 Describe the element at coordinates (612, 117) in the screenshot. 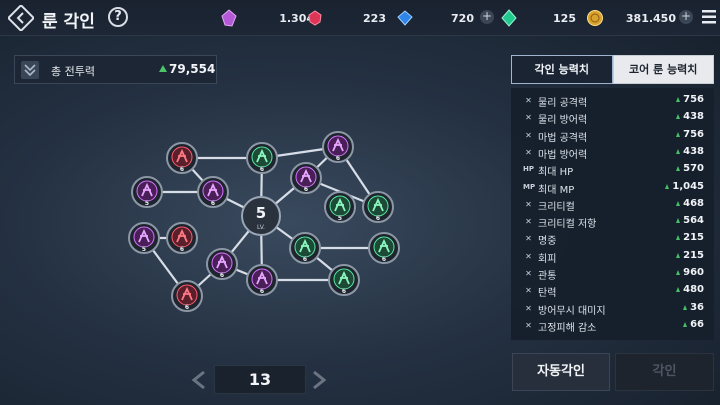

I see `stat-row: ✕ 물리 방어력 438` at that location.